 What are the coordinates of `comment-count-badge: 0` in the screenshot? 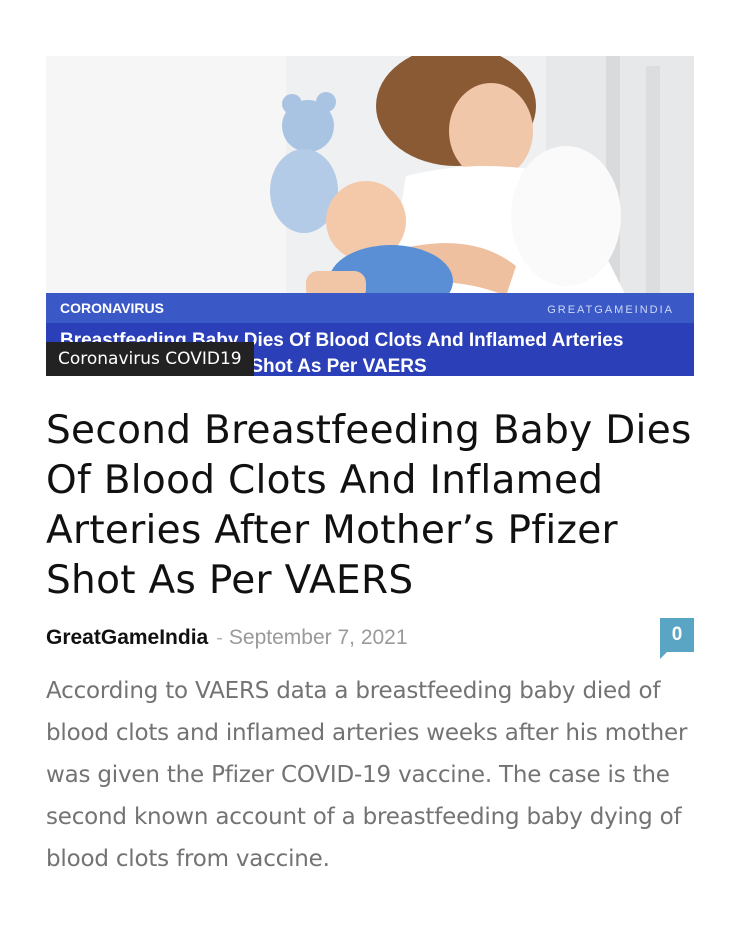 It's located at (677, 638).